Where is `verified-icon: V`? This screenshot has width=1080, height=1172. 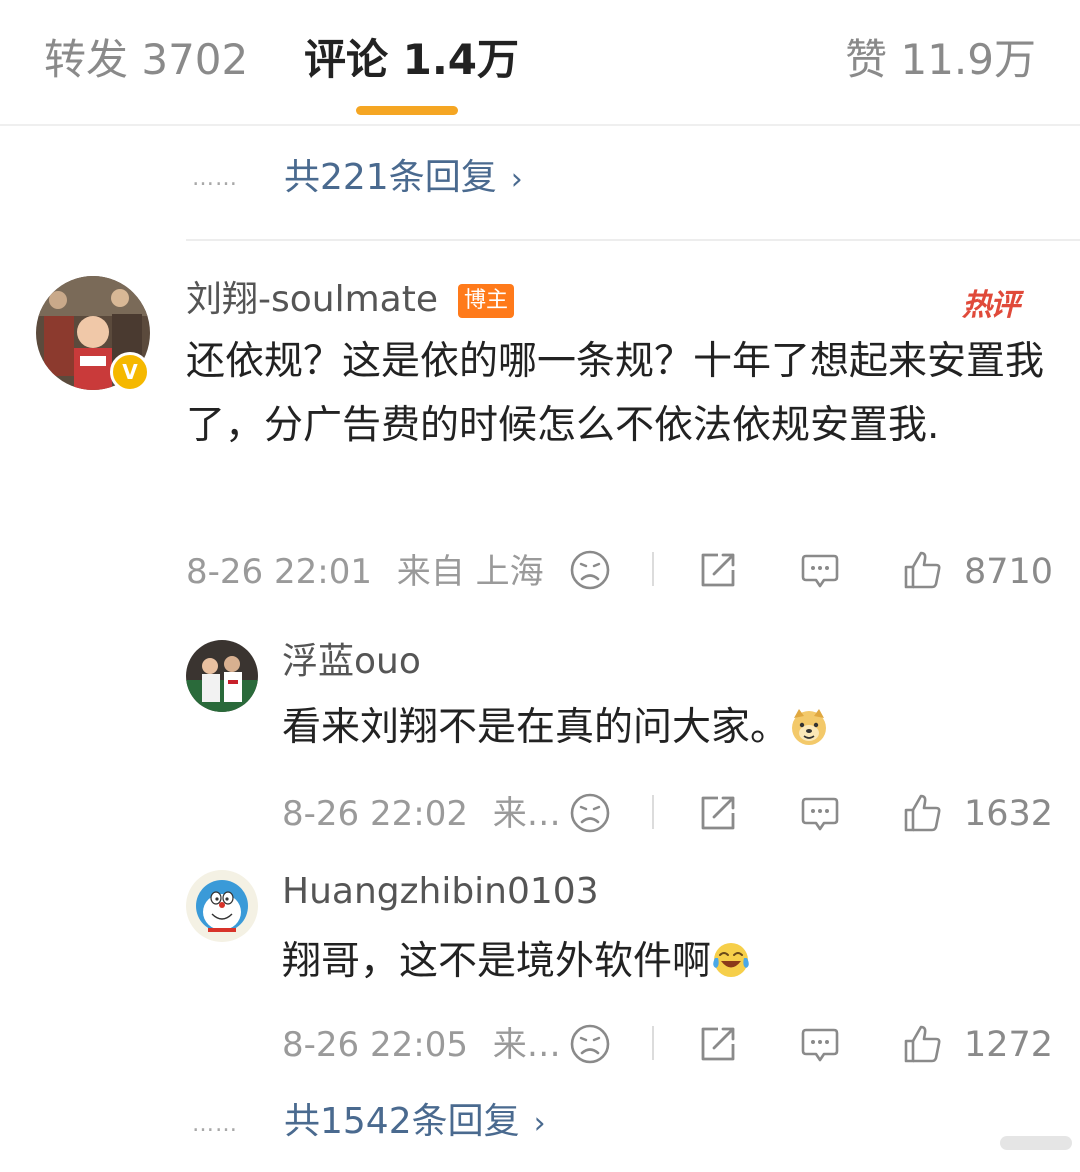
verified-icon: V is located at coordinates (130, 372).